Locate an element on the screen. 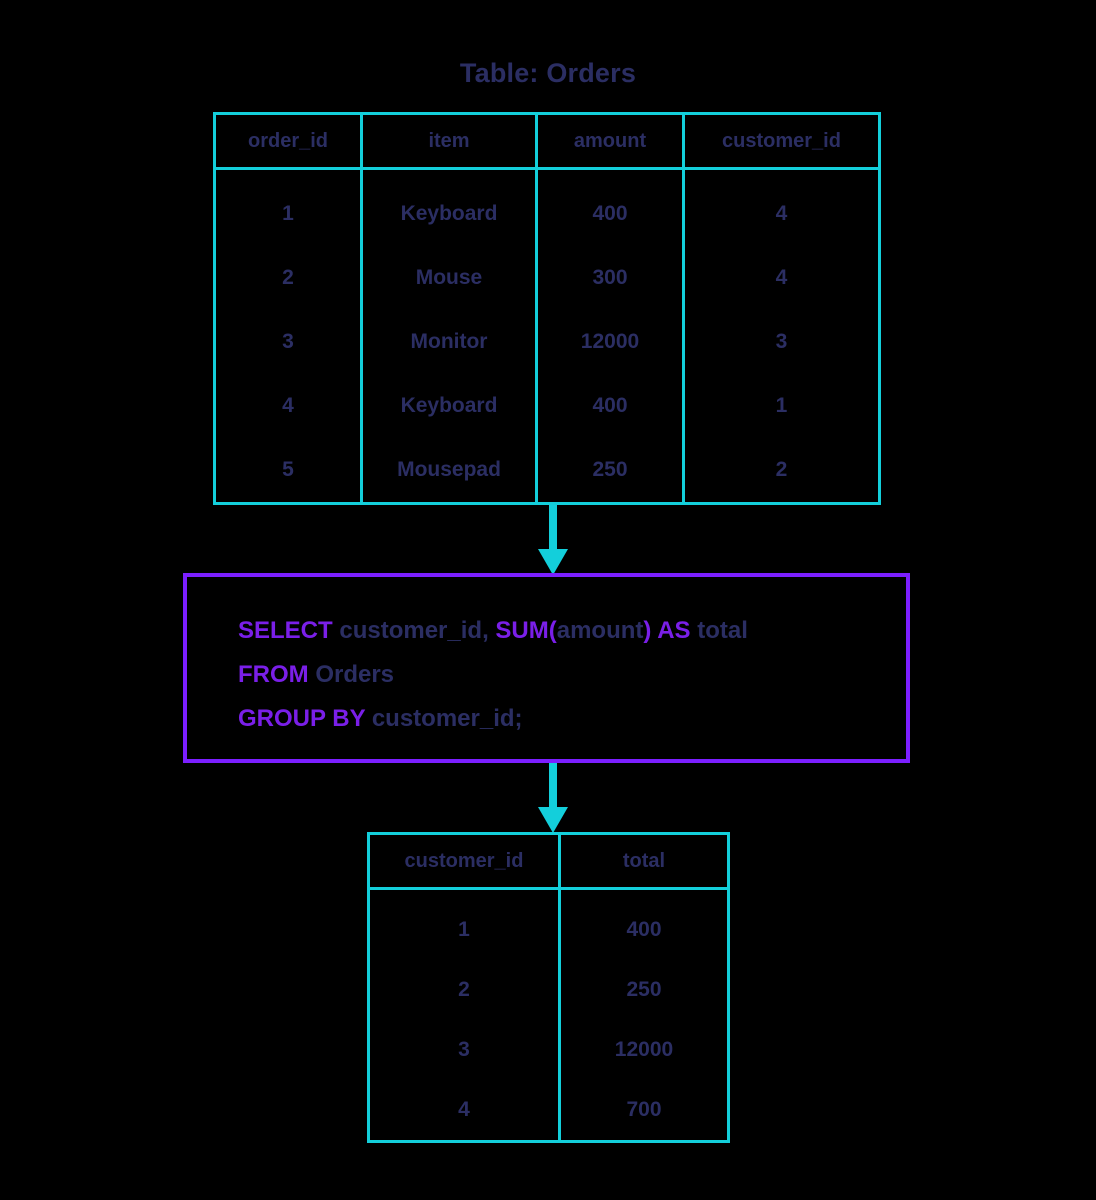 Image resolution: width=1096 pixels, height=1200 pixels. orders-column-item: Keyboard Mouse Monitor Keyboard Mousepad is located at coordinates (450, 336).